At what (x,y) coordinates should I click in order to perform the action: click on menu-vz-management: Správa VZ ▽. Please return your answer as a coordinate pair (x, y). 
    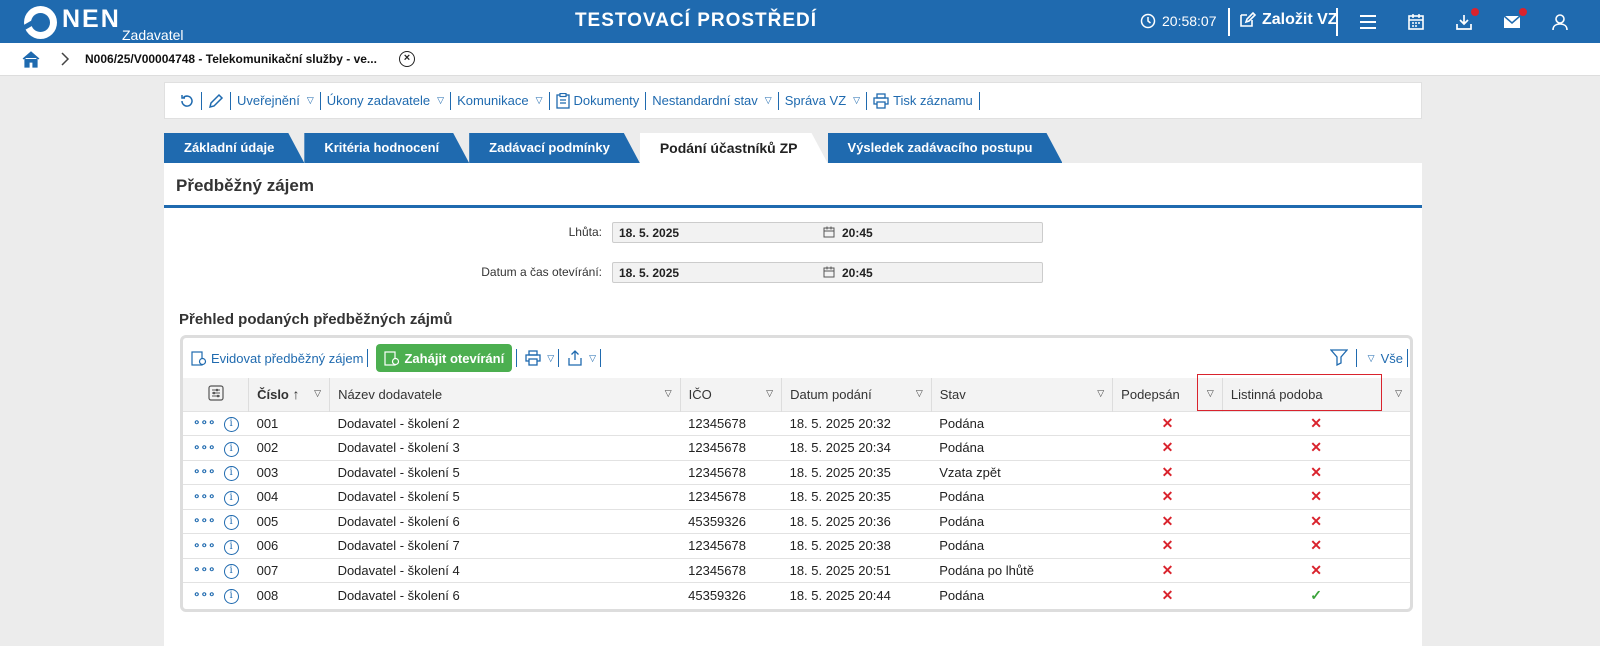
    Looking at the image, I should click on (822, 100).